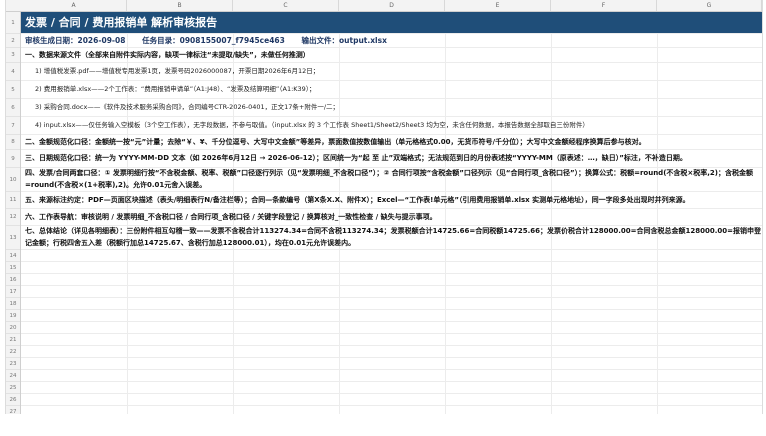 Image resolution: width=766 pixels, height=436 pixels. Describe the element at coordinates (13, 364) in the screenshot. I see `row-number: 23` at that location.